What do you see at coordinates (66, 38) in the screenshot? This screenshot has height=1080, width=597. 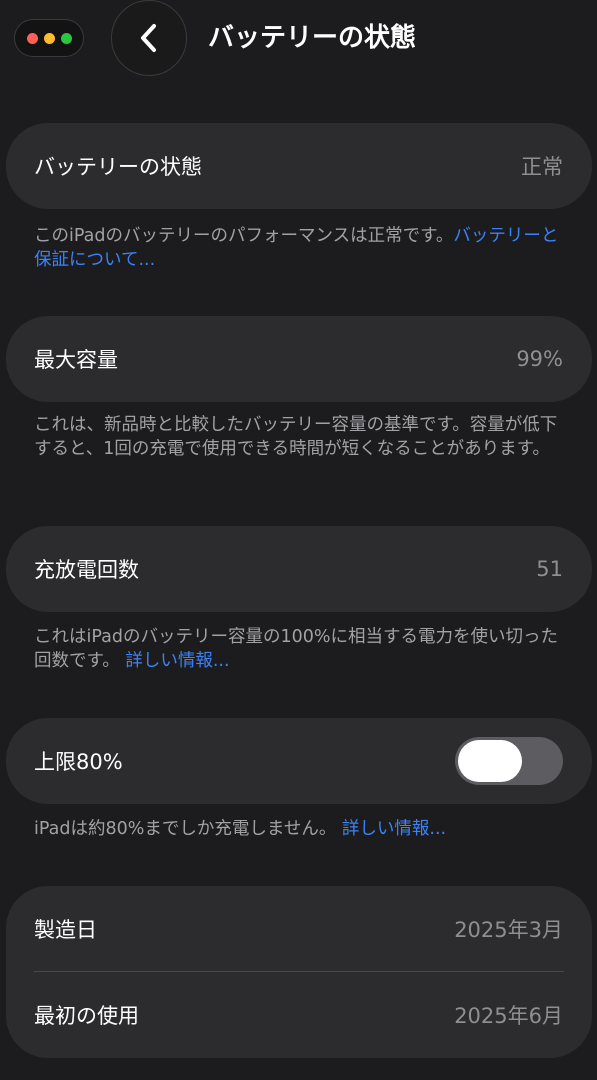 I see `maximize-window-dot` at bounding box center [66, 38].